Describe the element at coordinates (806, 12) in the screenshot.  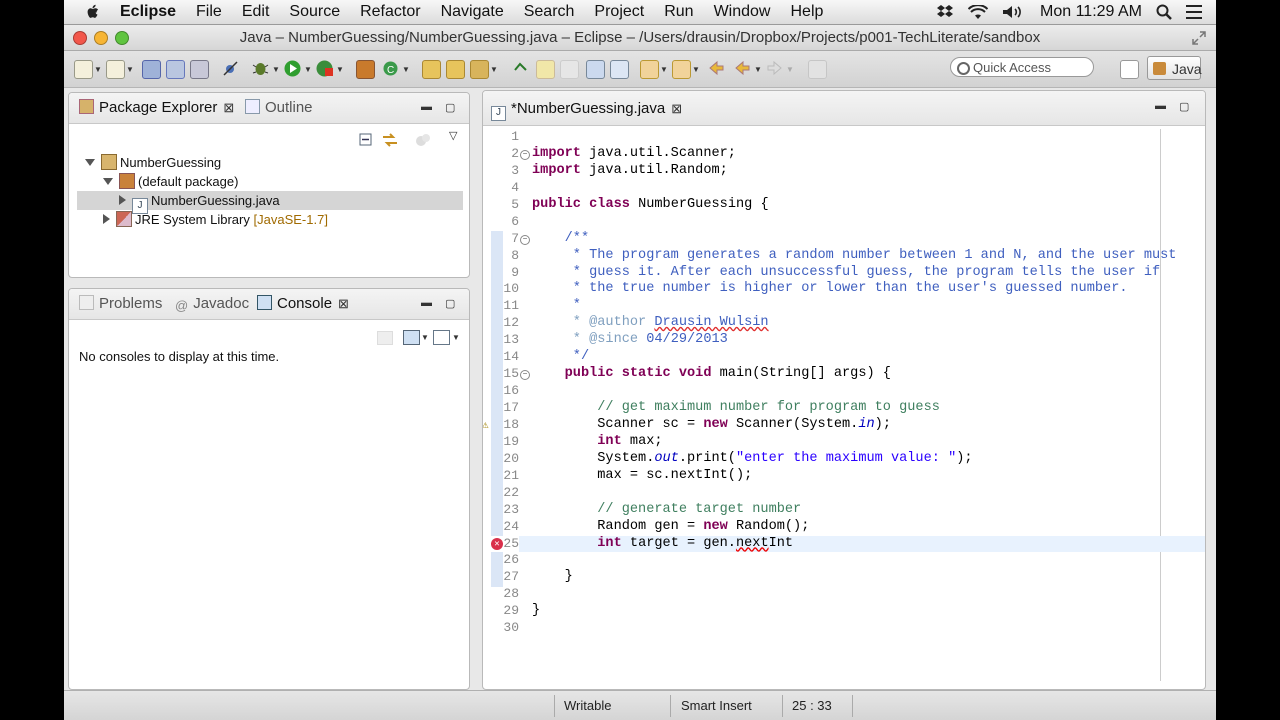
I see `menu-help: Help` at that location.